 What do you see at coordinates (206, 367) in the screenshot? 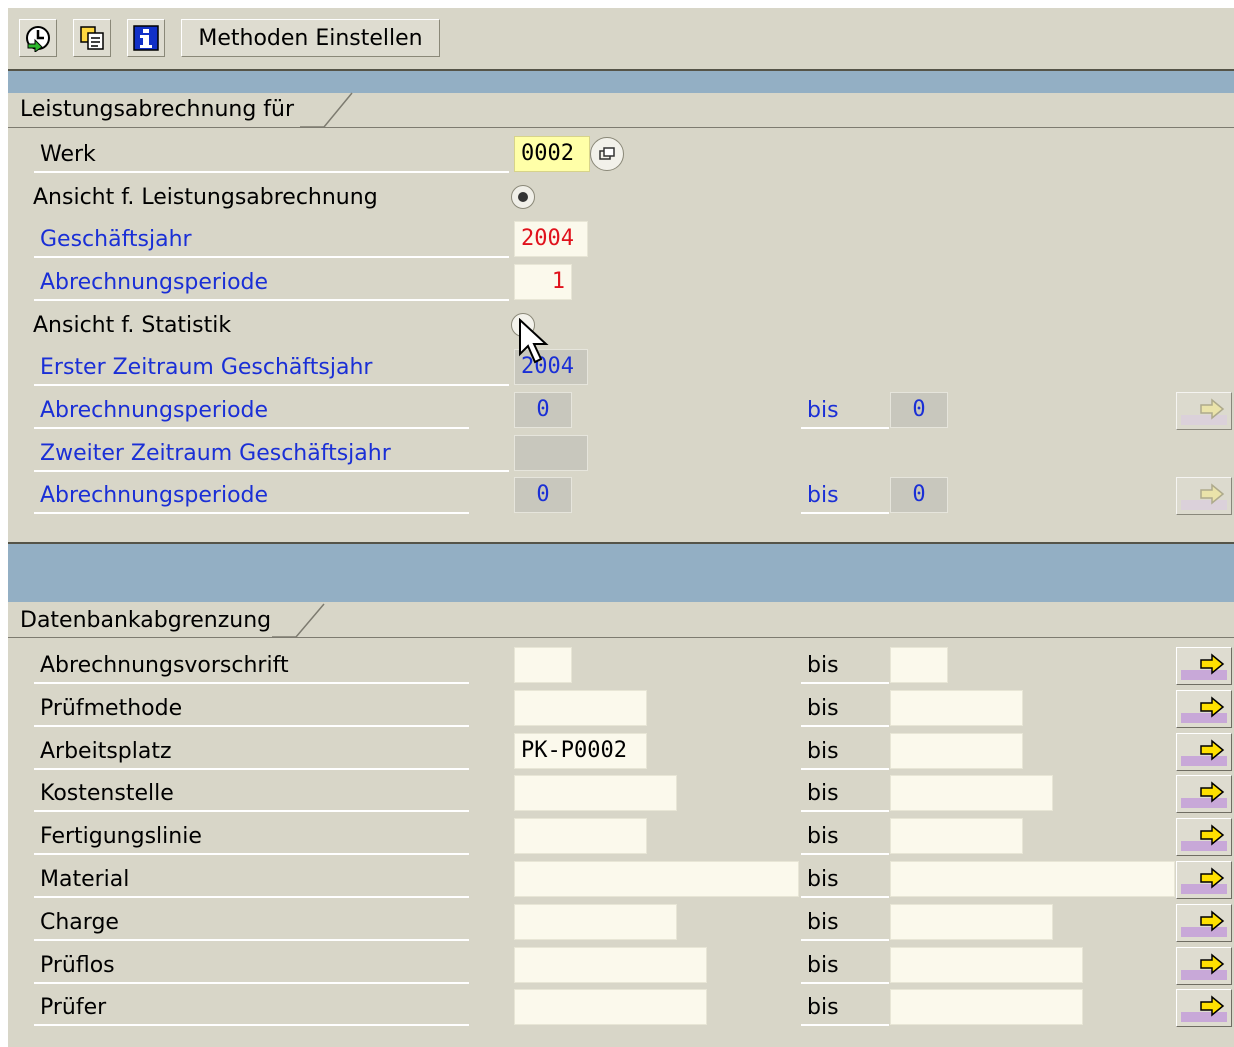
I see `erster-zeitraum-label: Erster Zeitraum Geschäftsjahr` at bounding box center [206, 367].